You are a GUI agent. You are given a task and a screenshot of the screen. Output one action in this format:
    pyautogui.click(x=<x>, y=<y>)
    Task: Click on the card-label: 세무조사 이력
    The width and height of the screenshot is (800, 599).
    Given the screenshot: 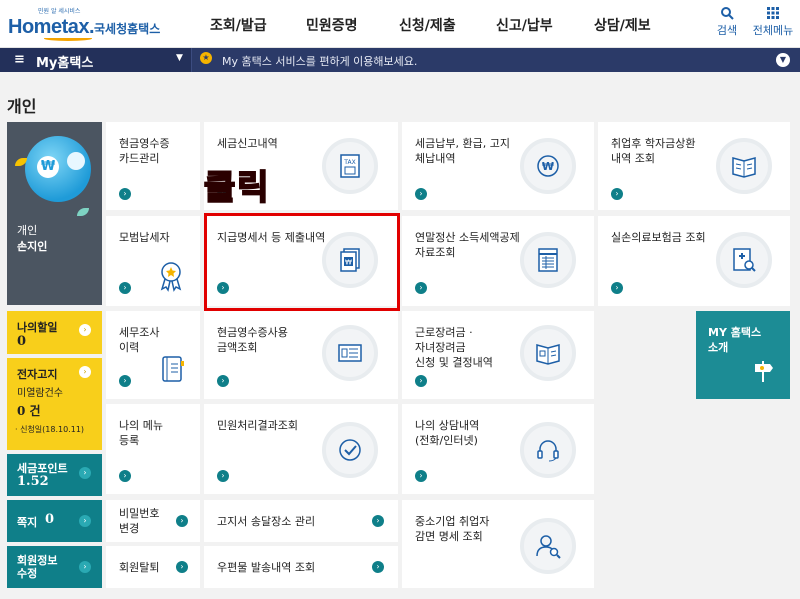 What is the action you would take?
    pyautogui.click(x=139, y=340)
    